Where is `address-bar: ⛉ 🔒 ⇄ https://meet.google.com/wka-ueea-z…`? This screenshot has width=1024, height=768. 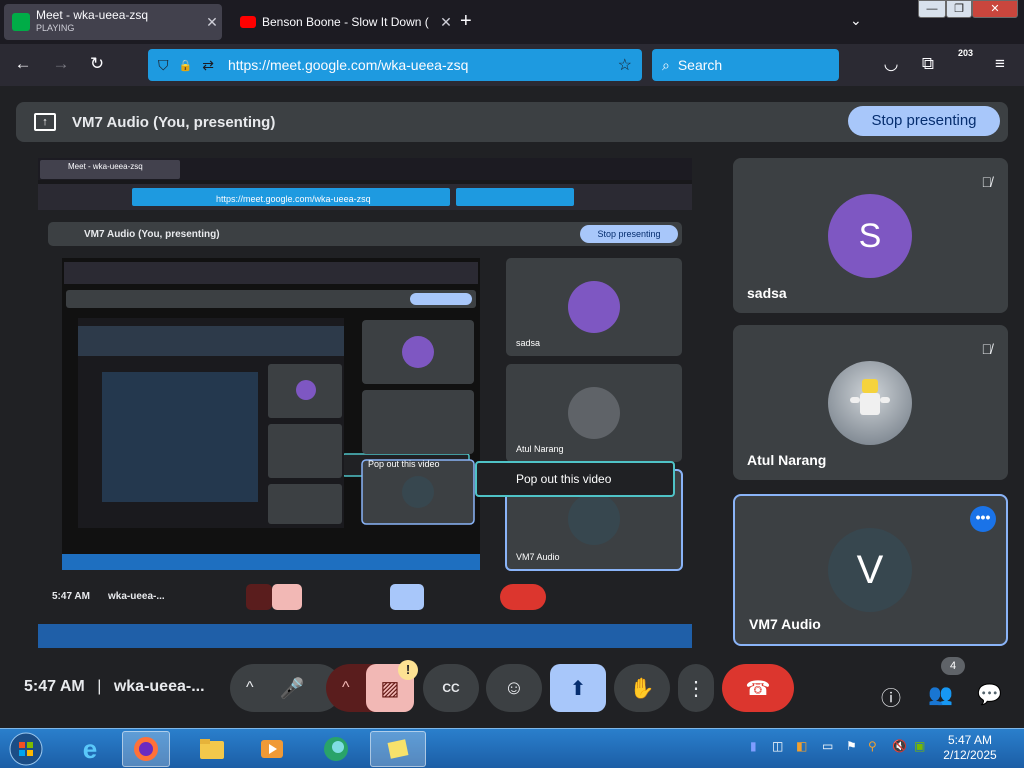
address-bar: ⛉ 🔒 ⇄ https://meet.google.com/wka-ueea-z… is located at coordinates (395, 65).